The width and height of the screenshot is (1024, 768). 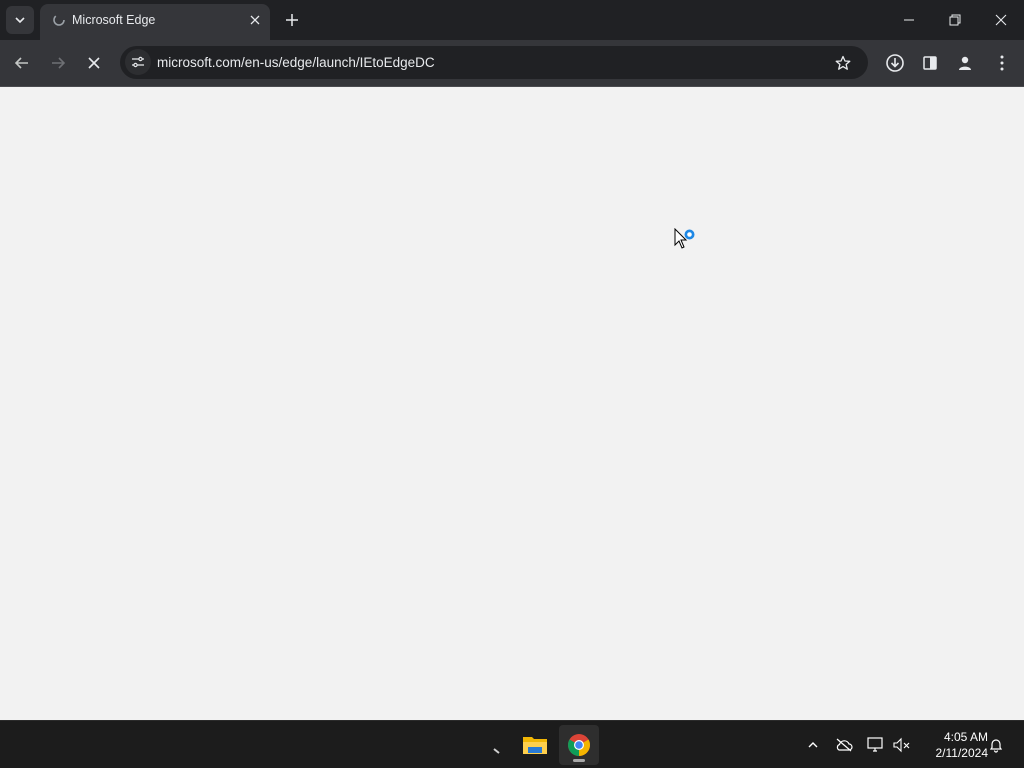 I want to click on stop-loading-button, so click(x=94, y=63).